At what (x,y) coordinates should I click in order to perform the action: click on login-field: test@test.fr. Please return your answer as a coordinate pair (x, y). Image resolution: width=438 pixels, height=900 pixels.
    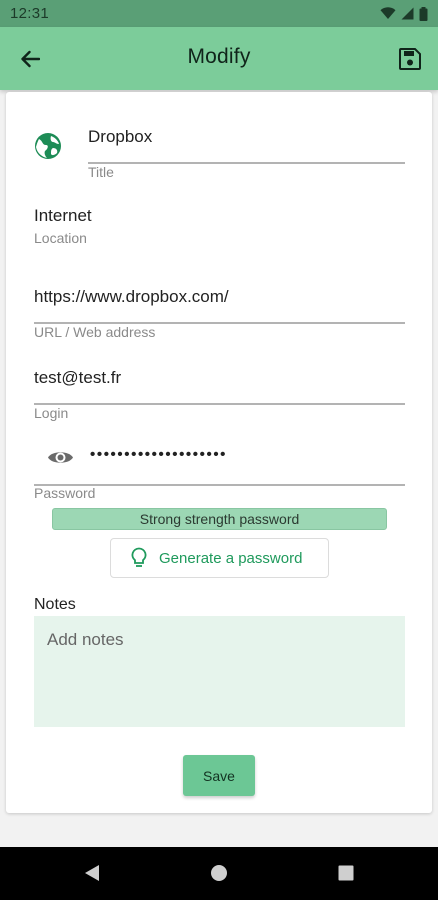
    Looking at the image, I should click on (77, 378).